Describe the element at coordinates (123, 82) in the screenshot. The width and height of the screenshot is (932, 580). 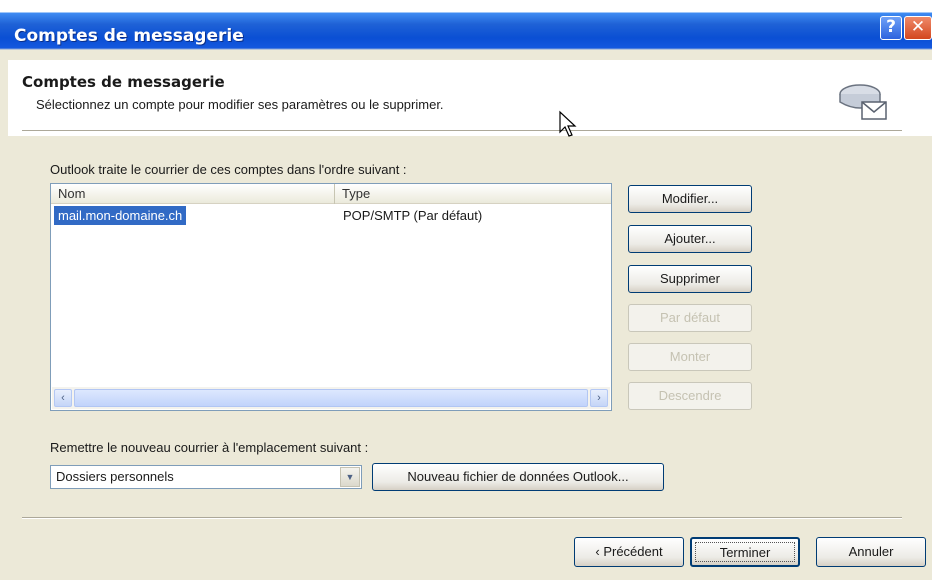
I see `header-title: Comptes de messagerie` at that location.